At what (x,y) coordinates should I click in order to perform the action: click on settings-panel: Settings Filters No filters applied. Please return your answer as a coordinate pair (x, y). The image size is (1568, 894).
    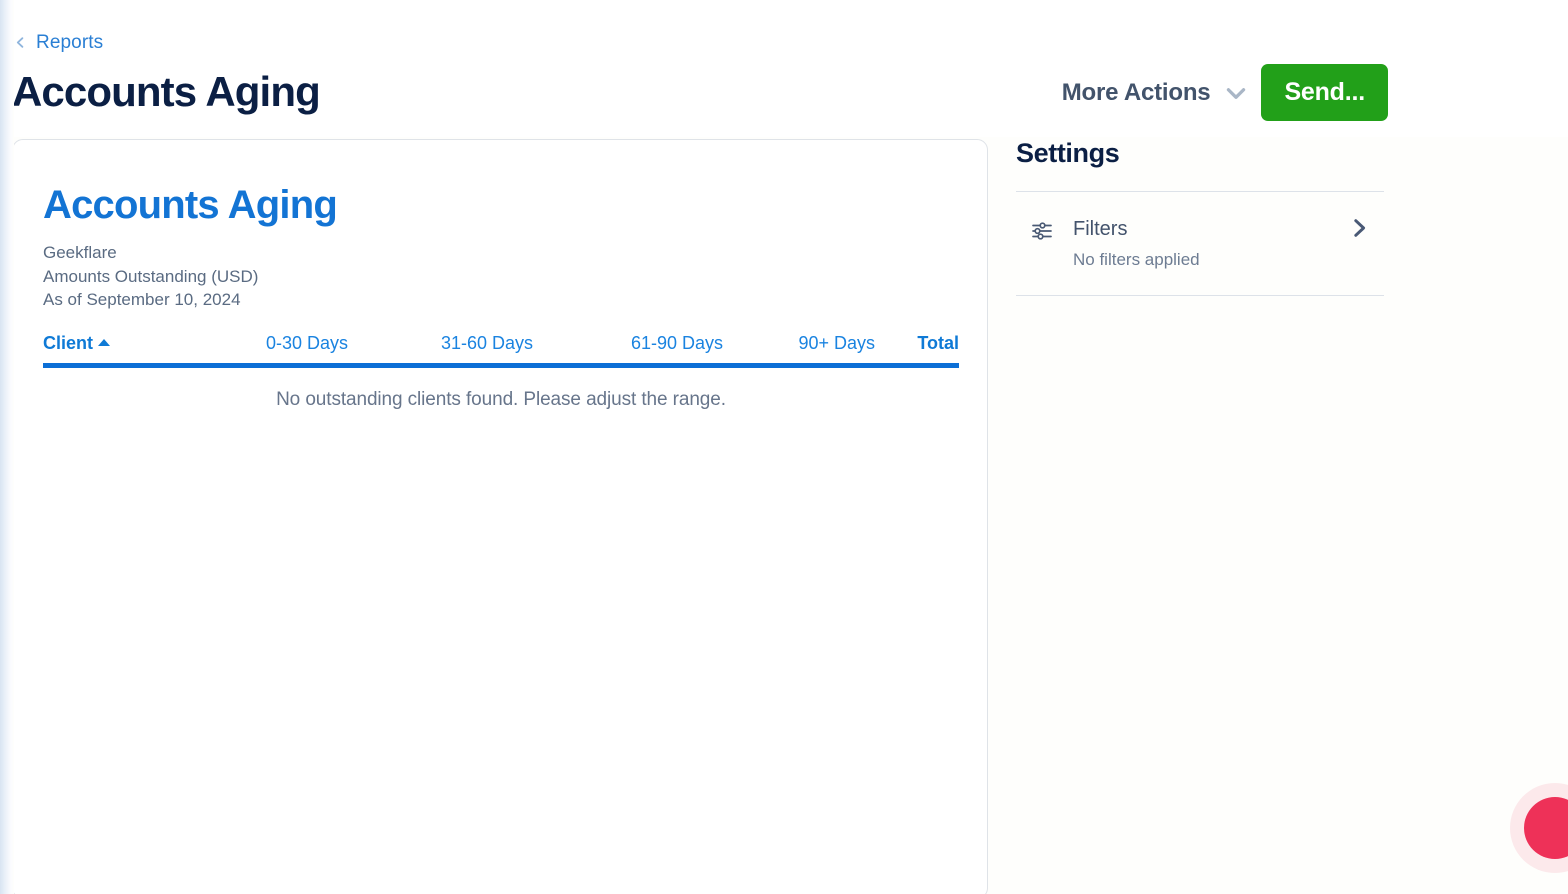
    Looking at the image, I should click on (1200, 217).